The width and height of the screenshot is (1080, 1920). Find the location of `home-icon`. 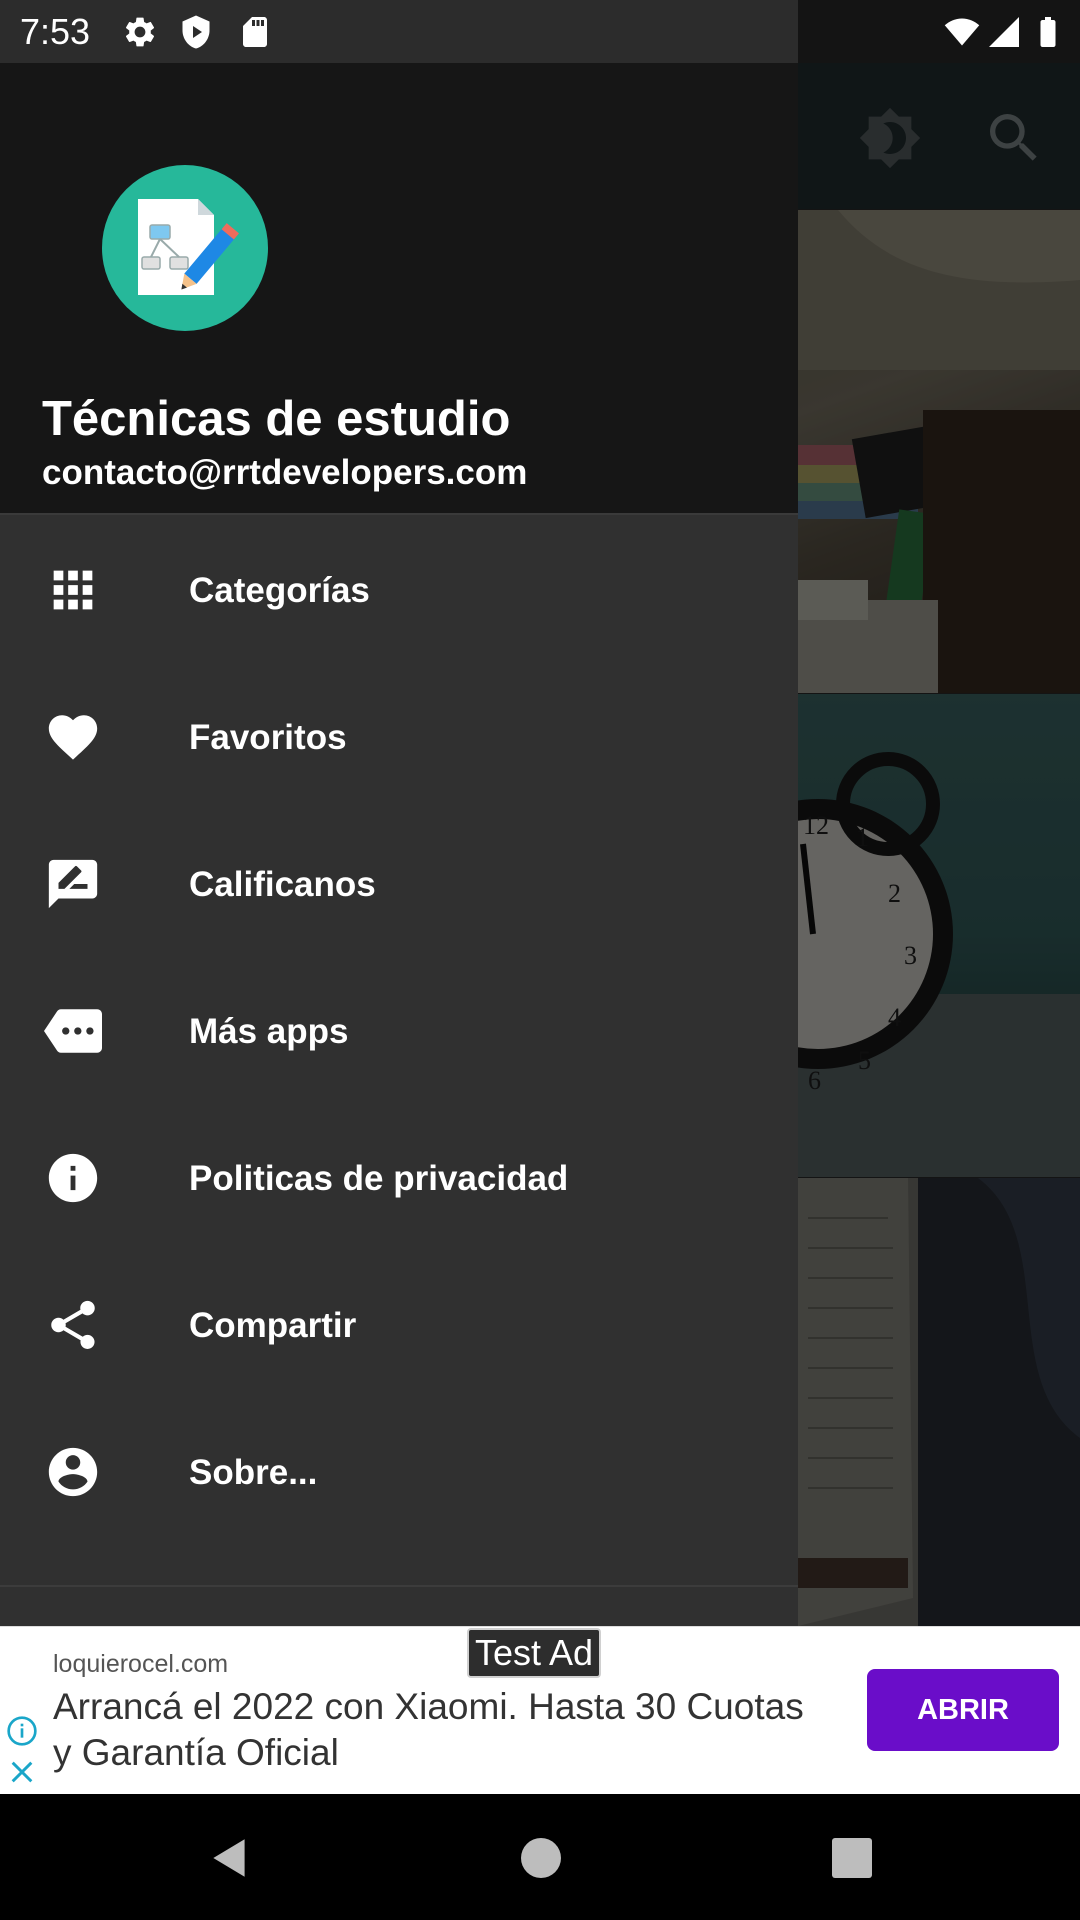

home-icon is located at coordinates (541, 1858).